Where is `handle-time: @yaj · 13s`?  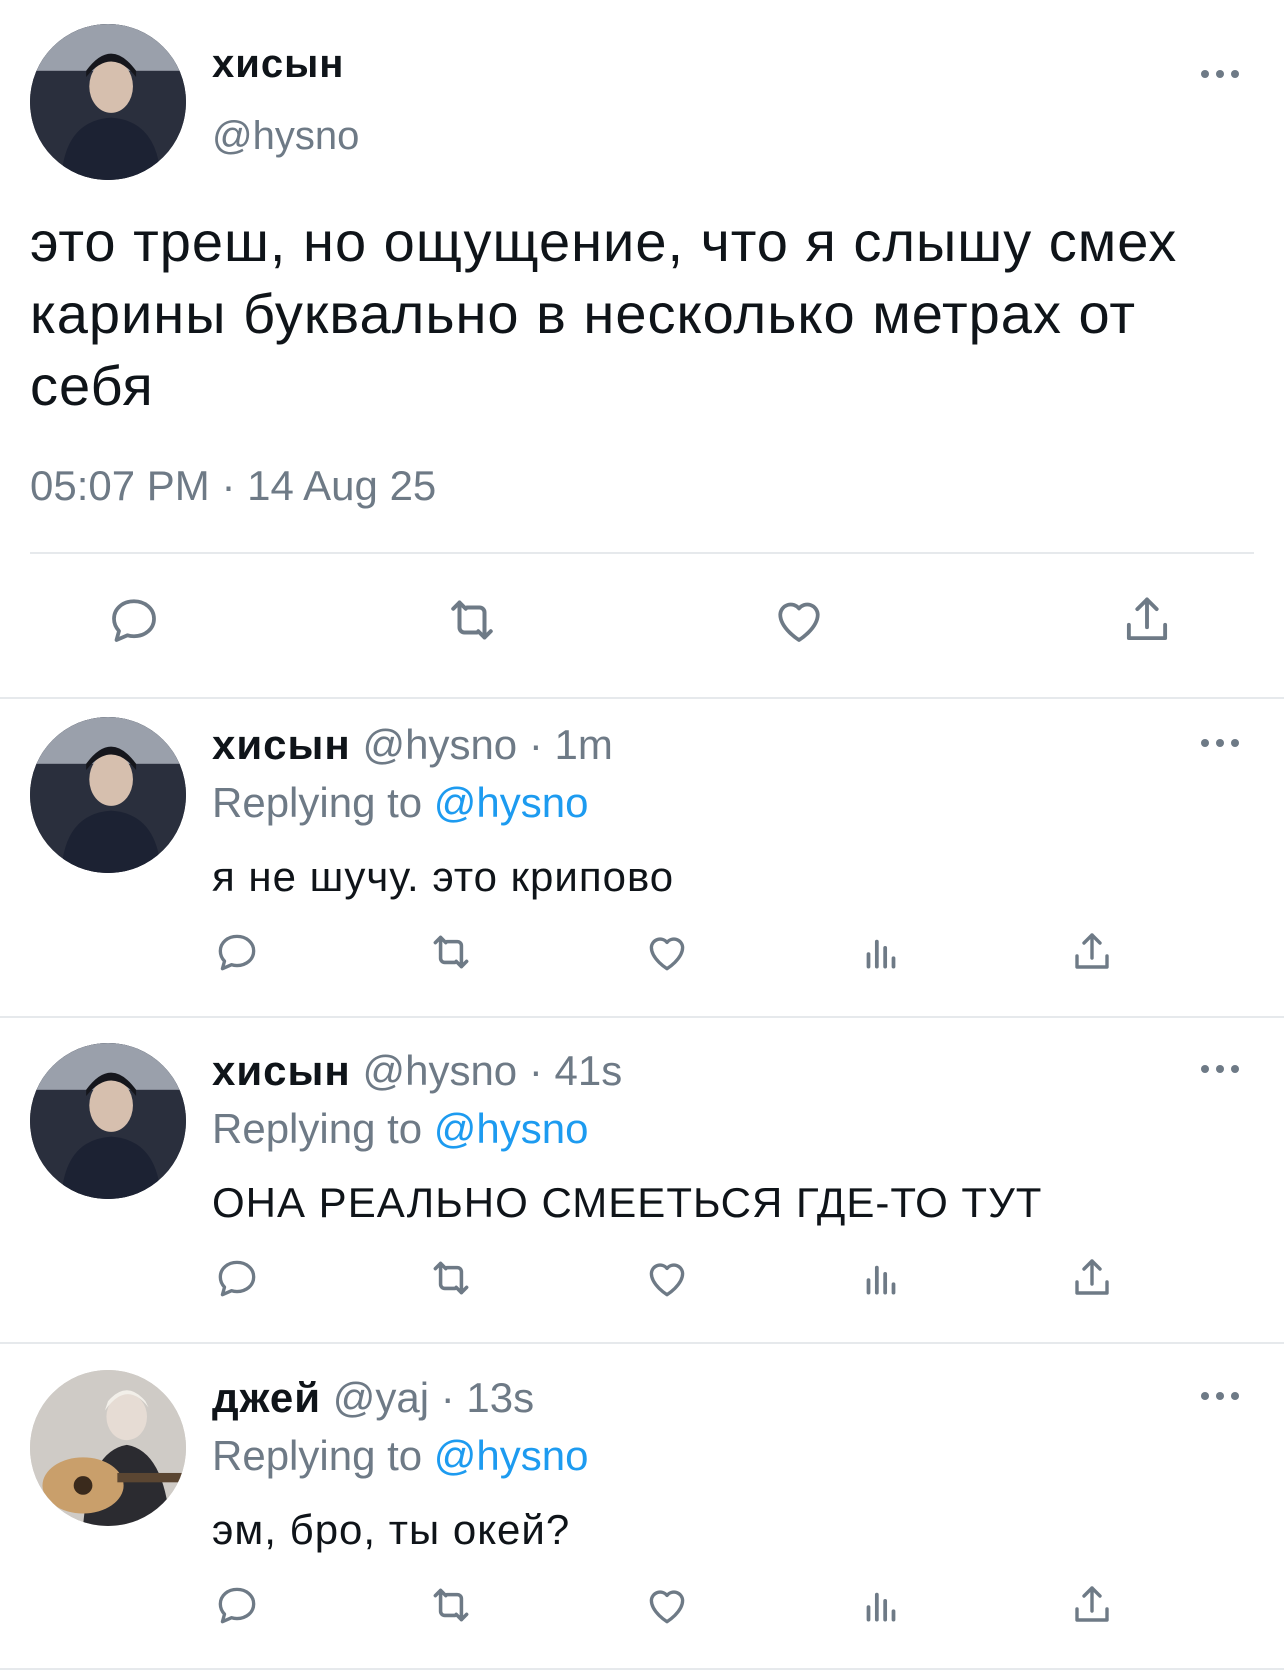
handle-time: @yaj · 13s is located at coordinates (433, 1397).